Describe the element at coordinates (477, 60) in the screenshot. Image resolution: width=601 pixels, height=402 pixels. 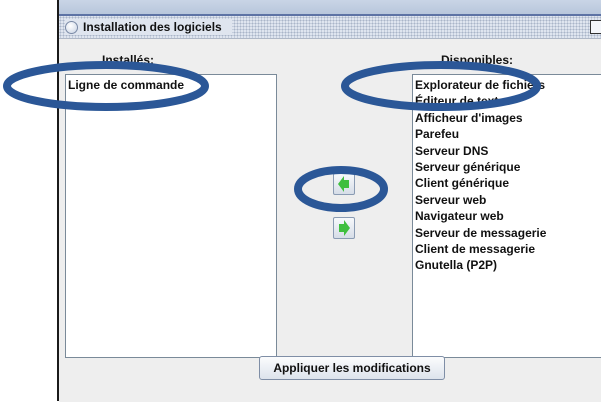
I see `available-header: Disponibles:` at that location.